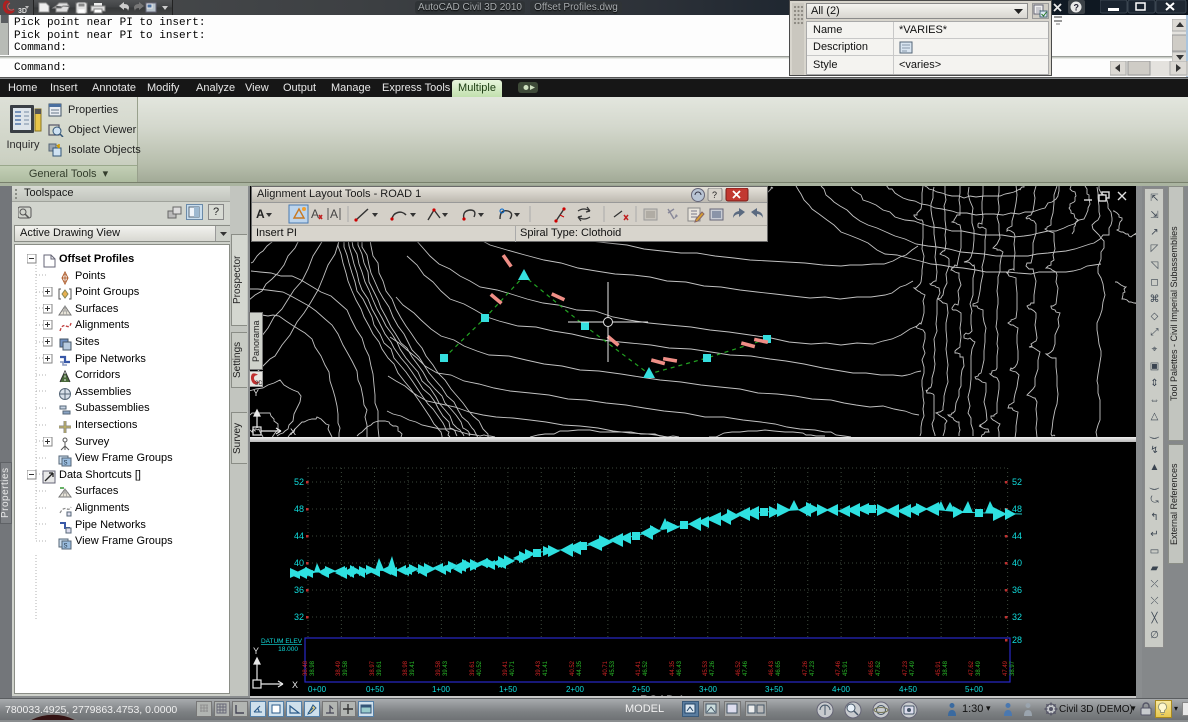  What do you see at coordinates (317, 689) in the screenshot?
I see `svg-text: 0+00` at bounding box center [317, 689].